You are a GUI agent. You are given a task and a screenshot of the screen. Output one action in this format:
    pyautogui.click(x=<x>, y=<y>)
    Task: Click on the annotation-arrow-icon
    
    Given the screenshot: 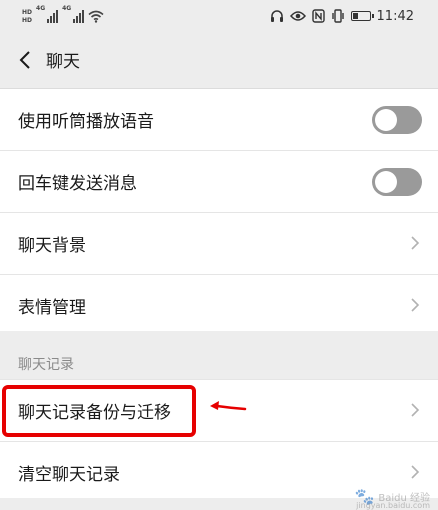 What is the action you would take?
    pyautogui.click(x=228, y=406)
    